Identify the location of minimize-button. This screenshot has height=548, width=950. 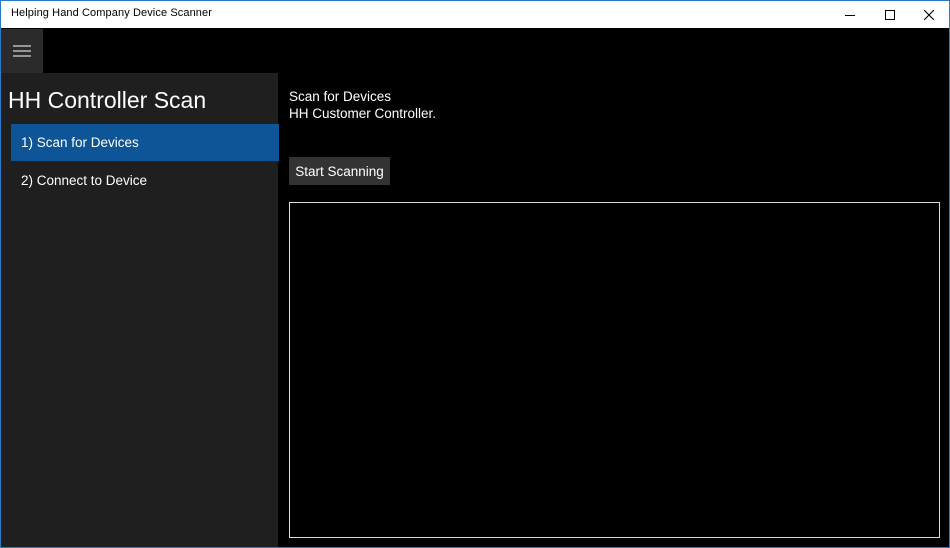
(850, 14).